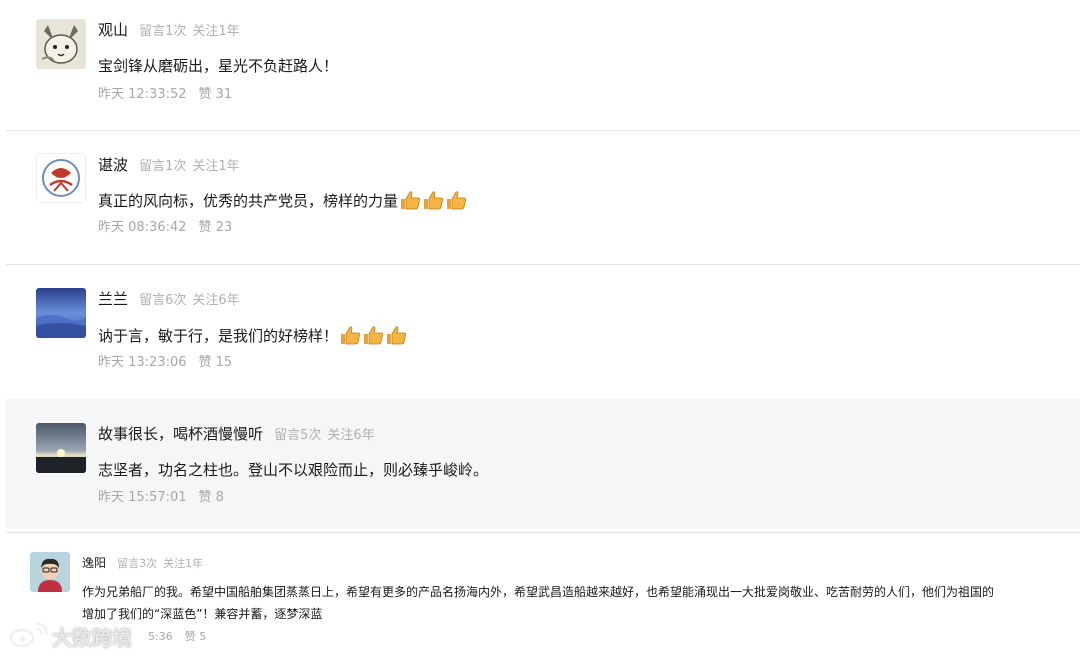 The height and width of the screenshot is (657, 1080). I want to click on comment-time: 5:36, so click(160, 636).